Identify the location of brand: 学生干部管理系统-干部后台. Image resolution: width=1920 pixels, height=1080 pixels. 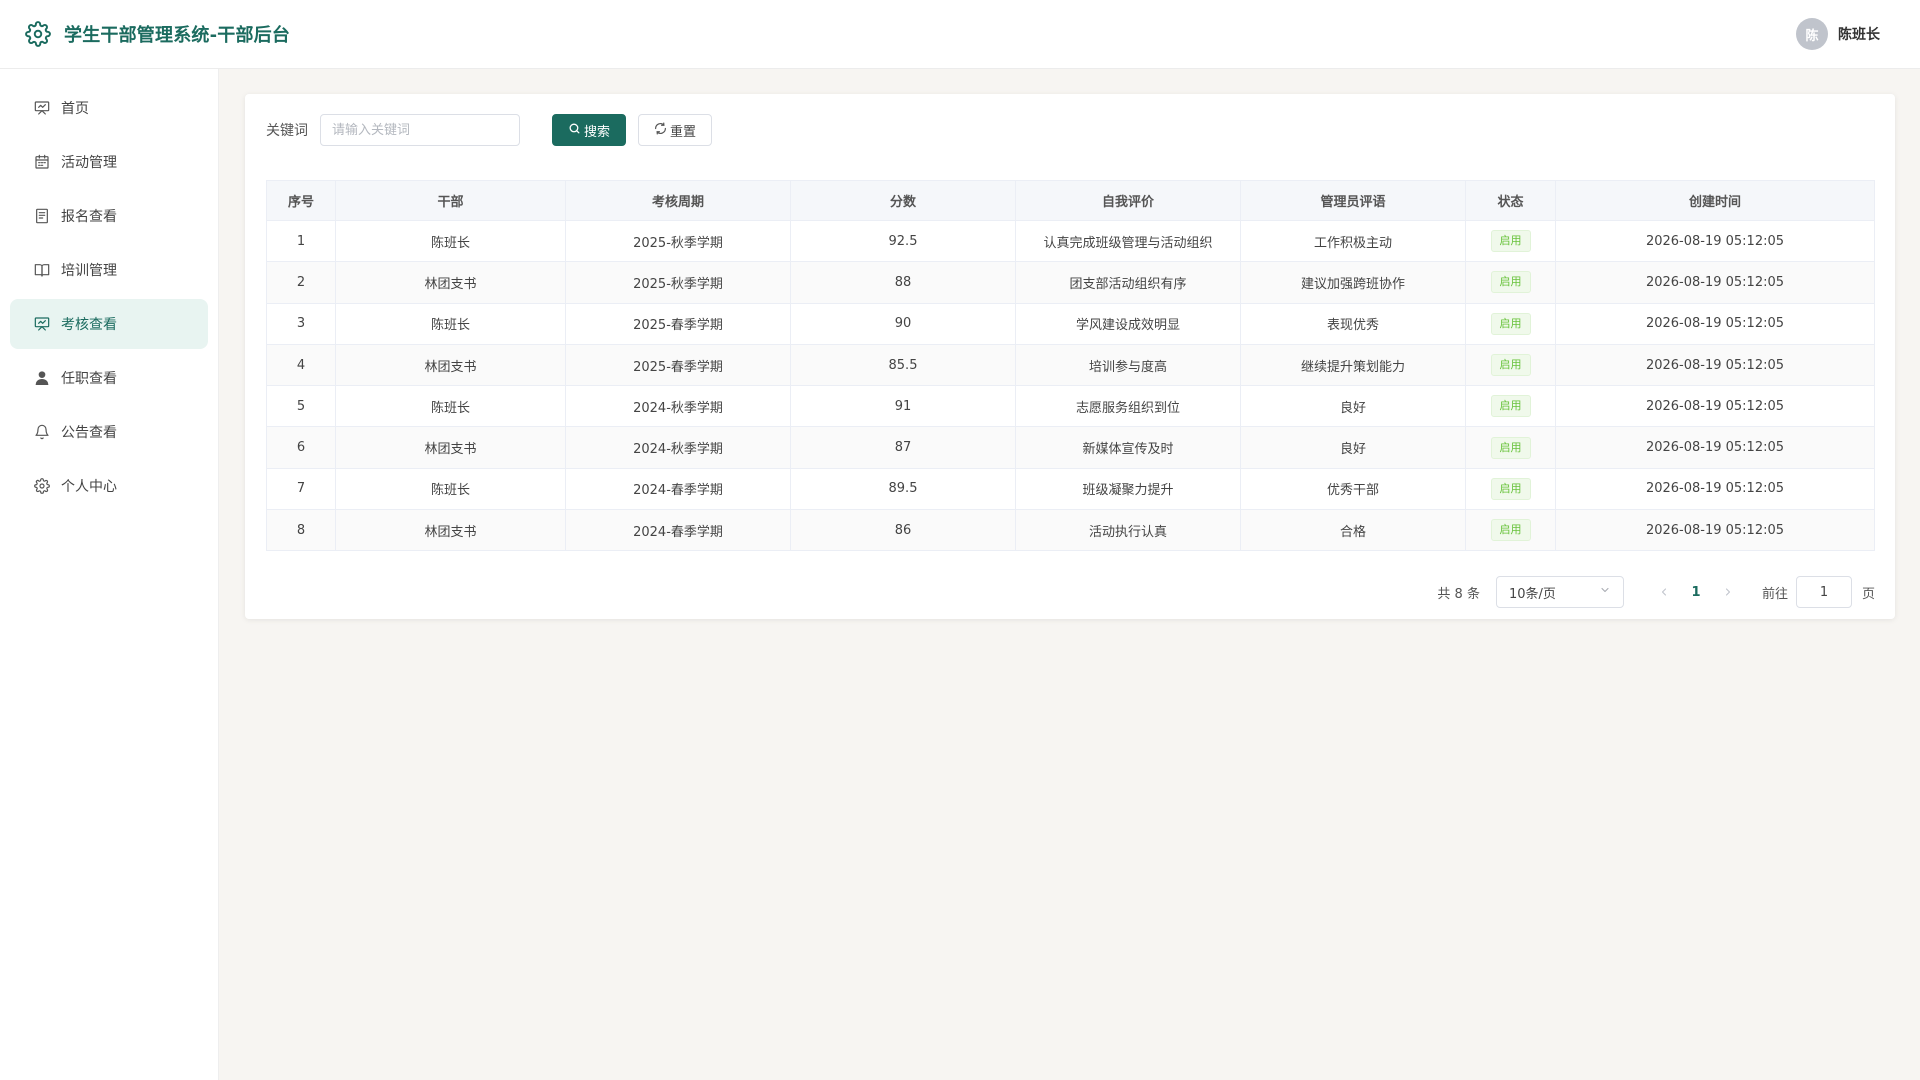
(157, 34).